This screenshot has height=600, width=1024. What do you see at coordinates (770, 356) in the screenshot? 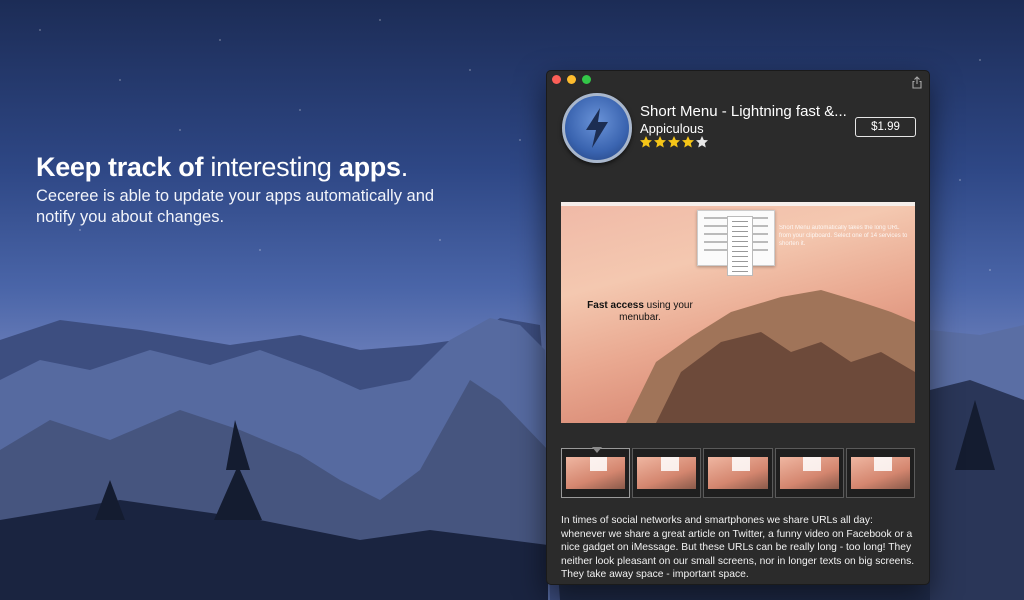
I see `screenshot-mountain` at bounding box center [770, 356].